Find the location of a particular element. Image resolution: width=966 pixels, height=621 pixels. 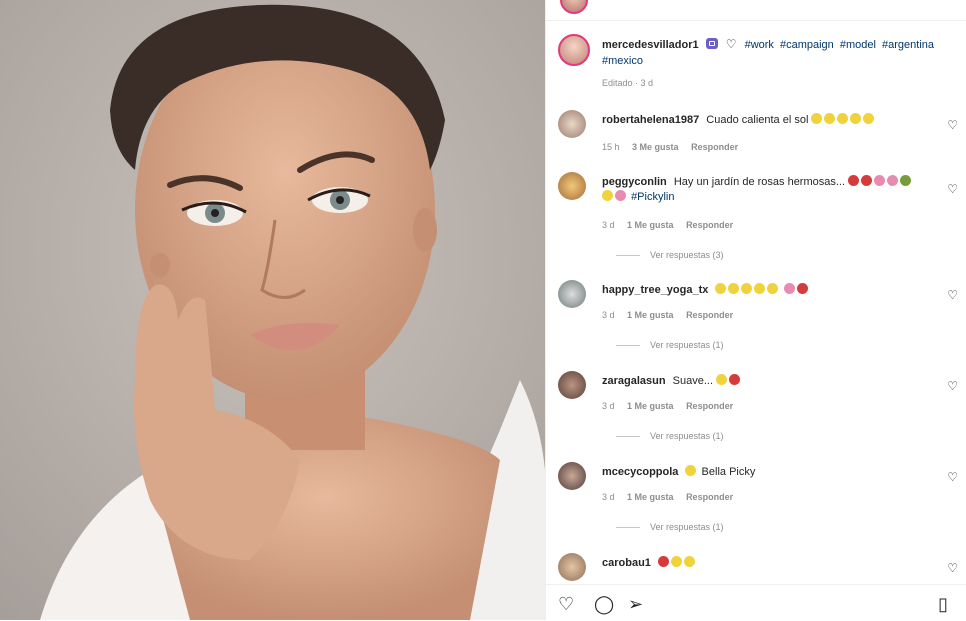

hashtag-link: #campaign is located at coordinates (807, 45).